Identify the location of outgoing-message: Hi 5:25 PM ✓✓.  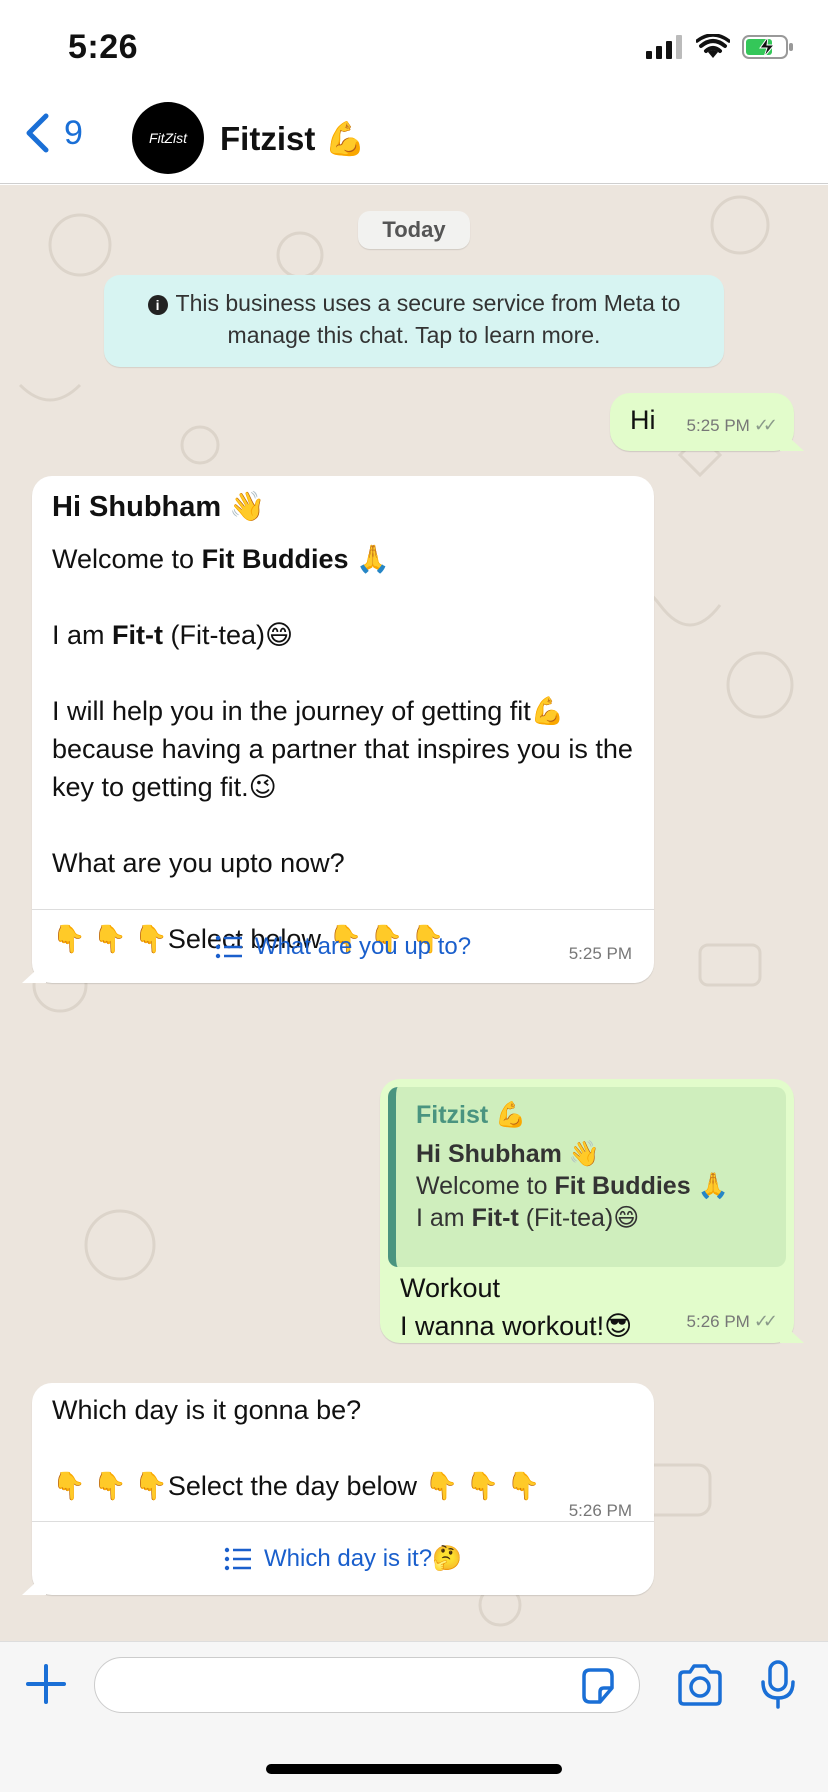
(707, 422).